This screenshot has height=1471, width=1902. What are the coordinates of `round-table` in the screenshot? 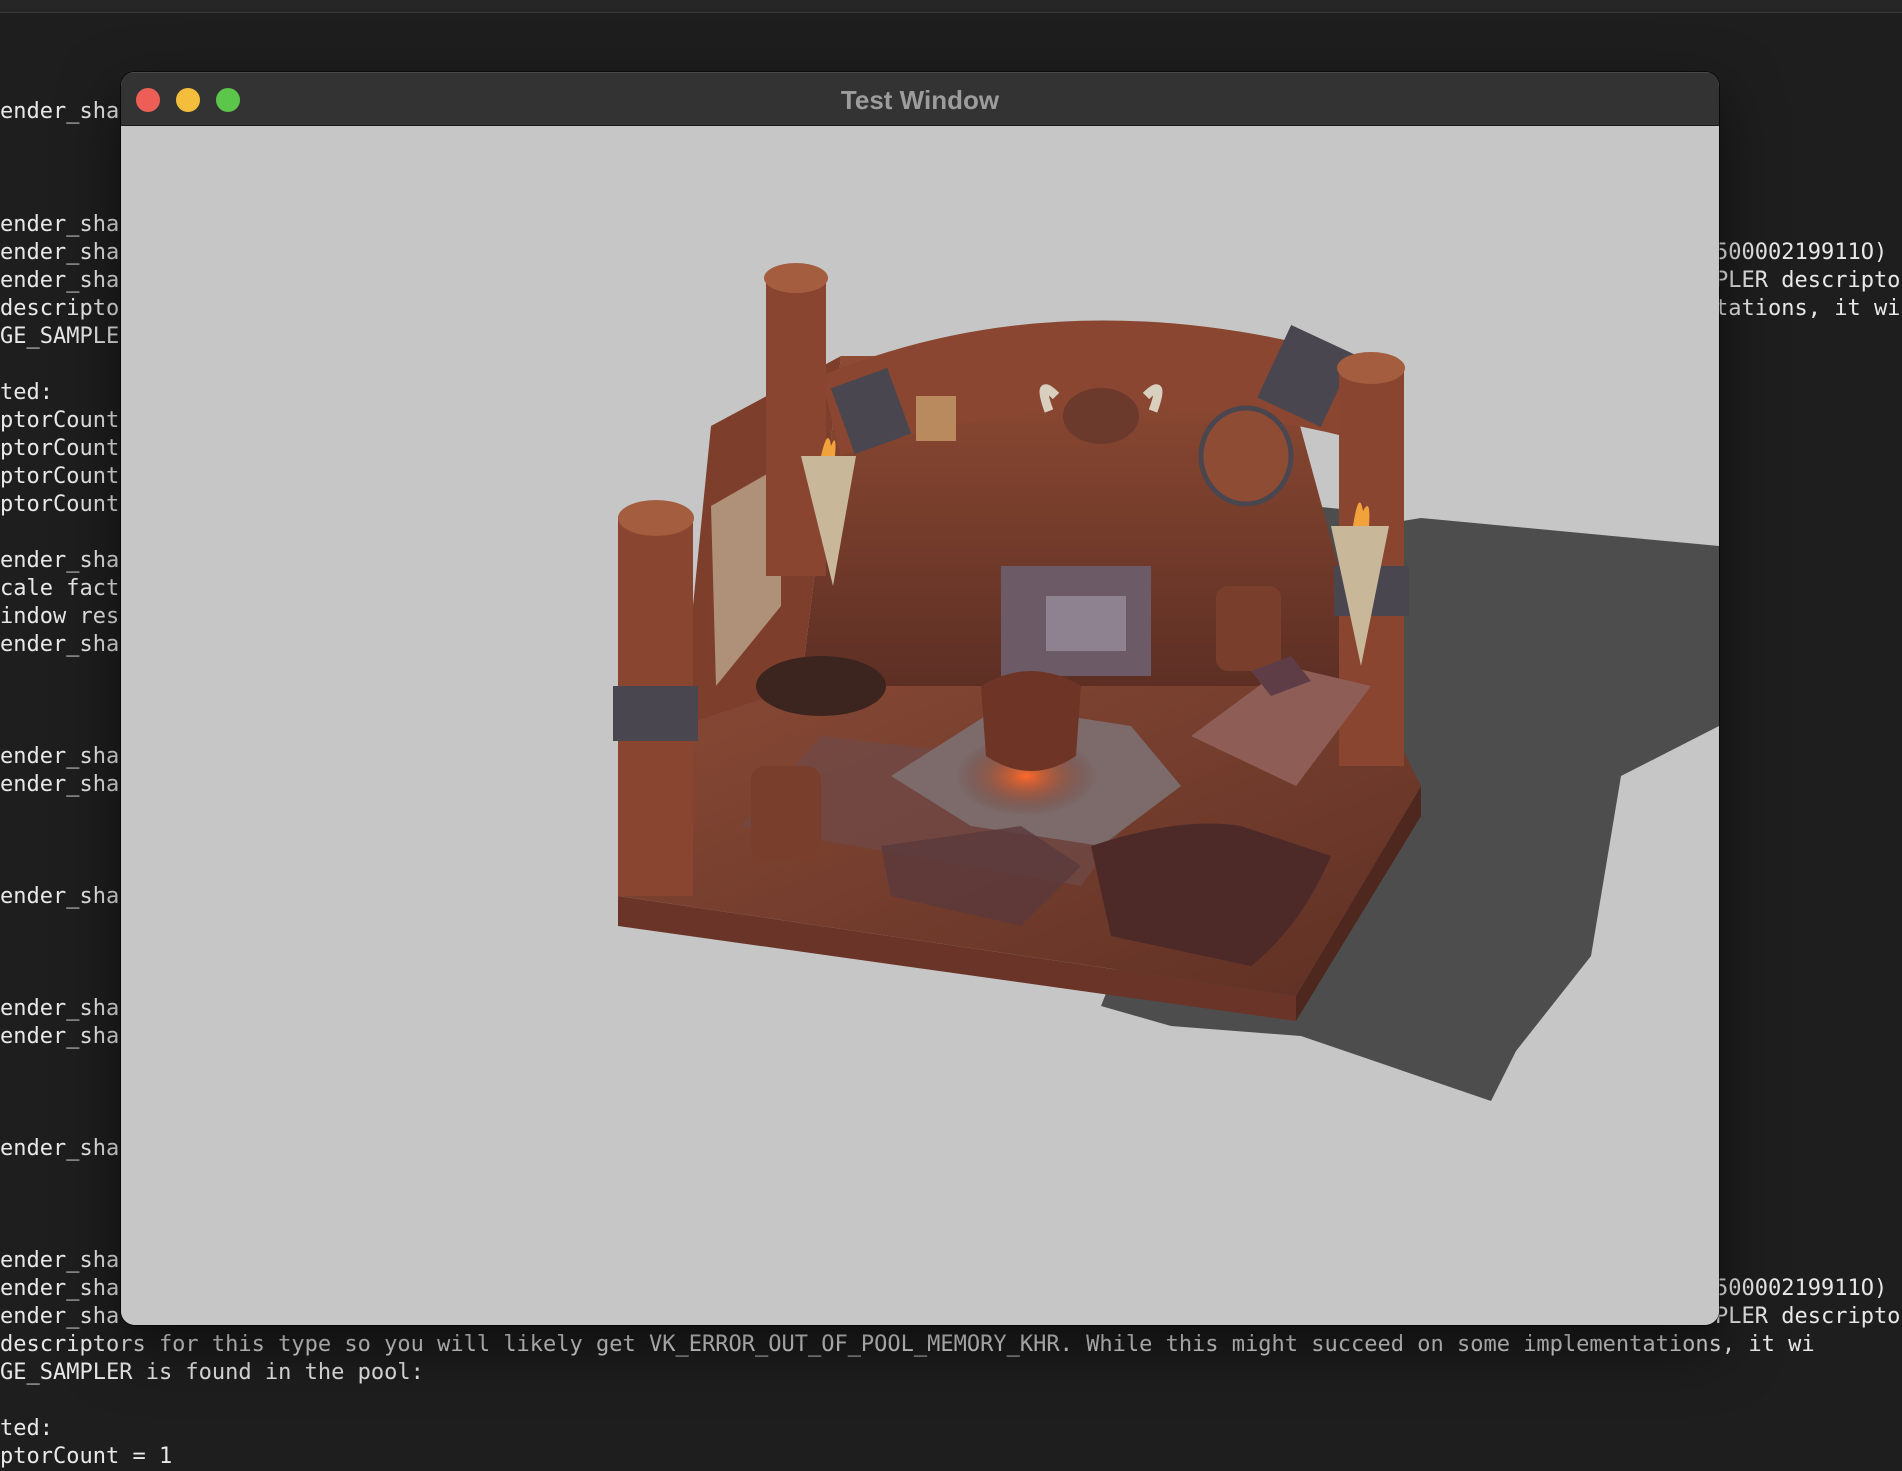 It's located at (821, 686).